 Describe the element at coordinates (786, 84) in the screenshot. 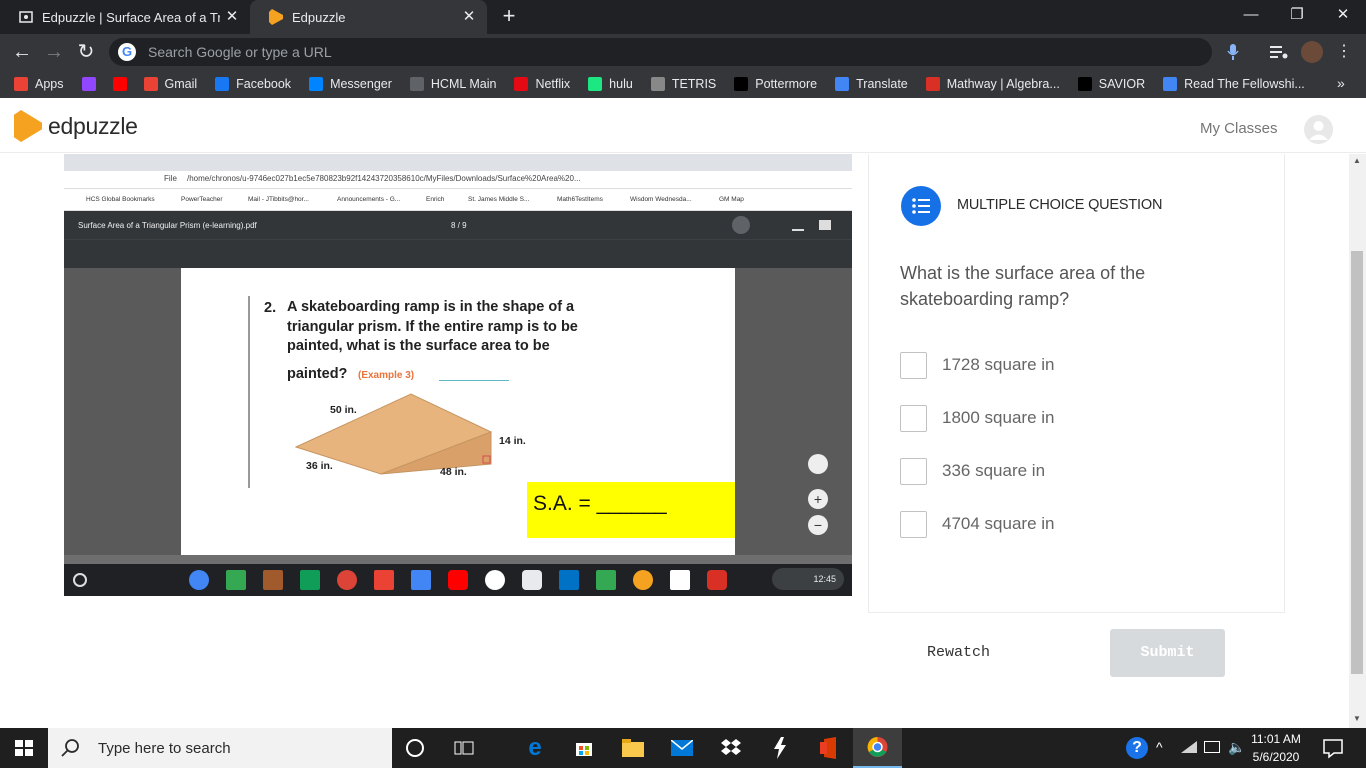

I see `bookmark-label: Pottermore` at that location.